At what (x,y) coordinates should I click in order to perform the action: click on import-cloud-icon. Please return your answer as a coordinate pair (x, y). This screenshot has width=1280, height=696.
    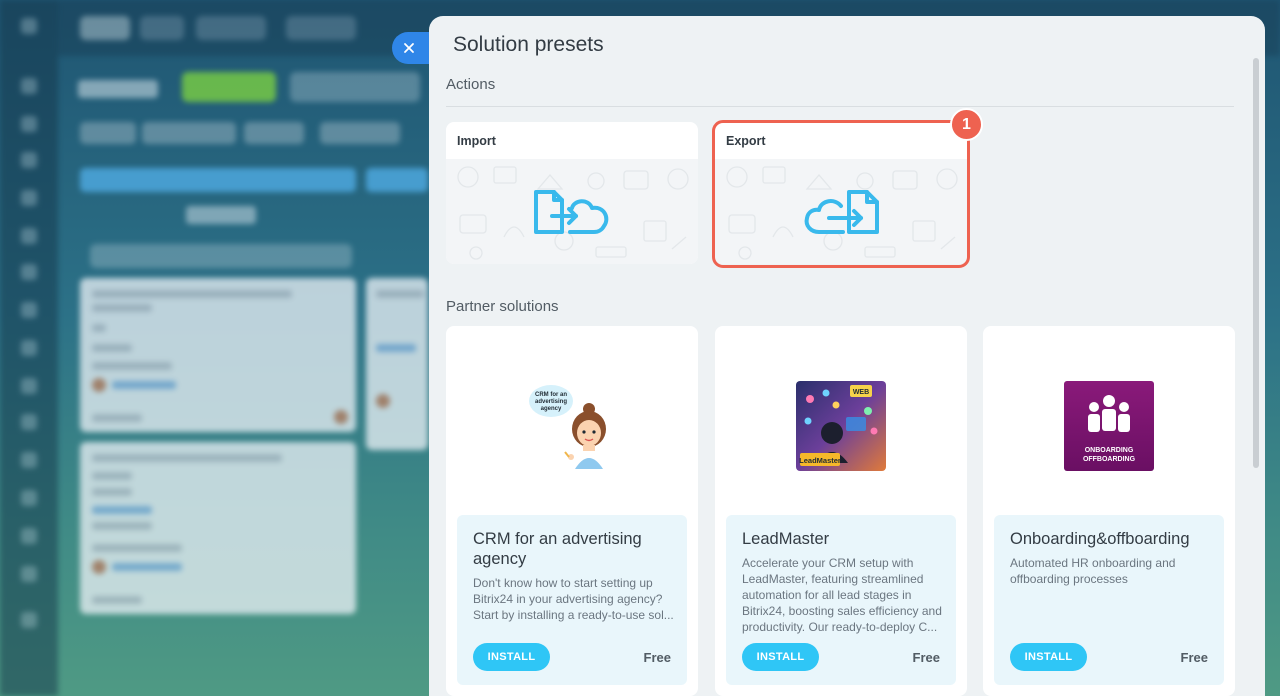
    Looking at the image, I should click on (571, 211).